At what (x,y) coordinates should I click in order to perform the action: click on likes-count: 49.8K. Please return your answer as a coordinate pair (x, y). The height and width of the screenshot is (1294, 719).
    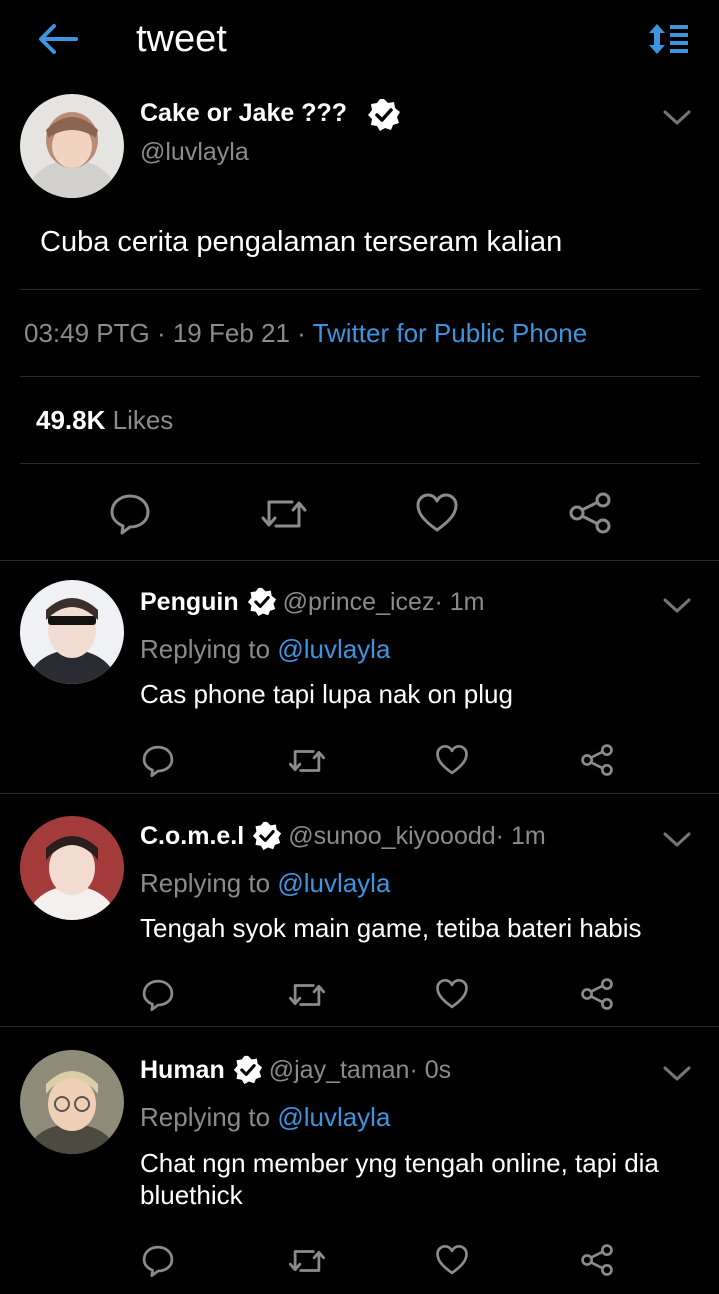
    Looking at the image, I should click on (71, 420).